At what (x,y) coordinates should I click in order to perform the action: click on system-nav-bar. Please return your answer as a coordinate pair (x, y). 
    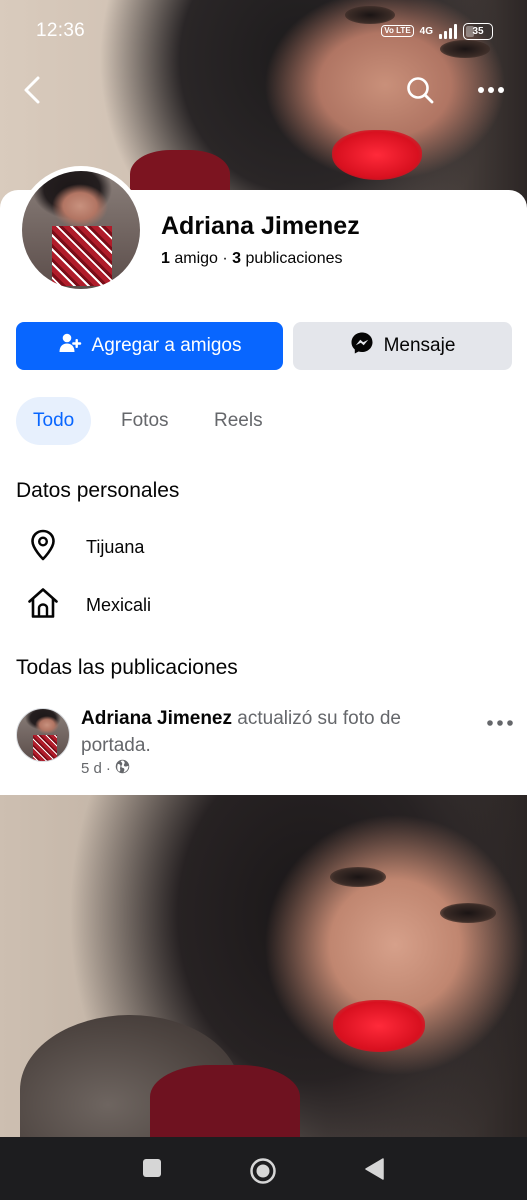
    Looking at the image, I should click on (263, 1168).